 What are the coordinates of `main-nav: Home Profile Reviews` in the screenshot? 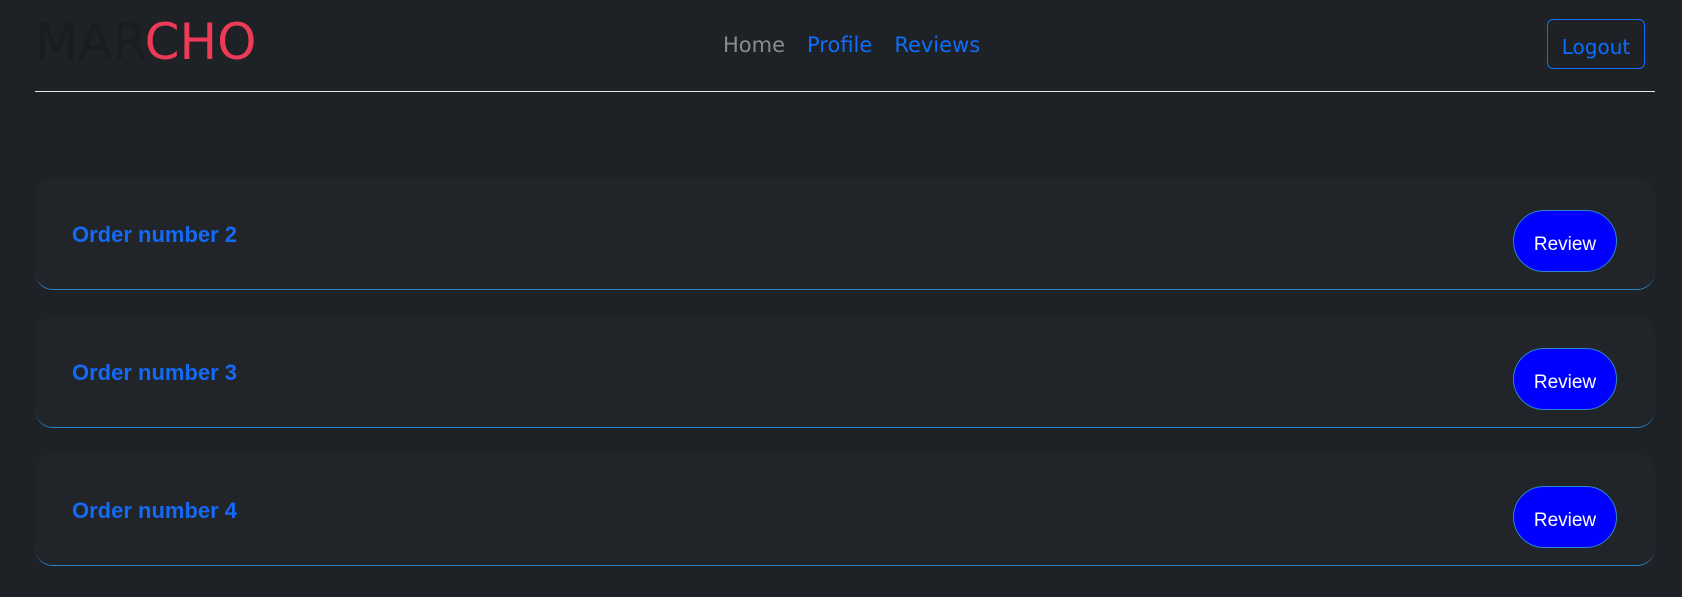 It's located at (851, 45).